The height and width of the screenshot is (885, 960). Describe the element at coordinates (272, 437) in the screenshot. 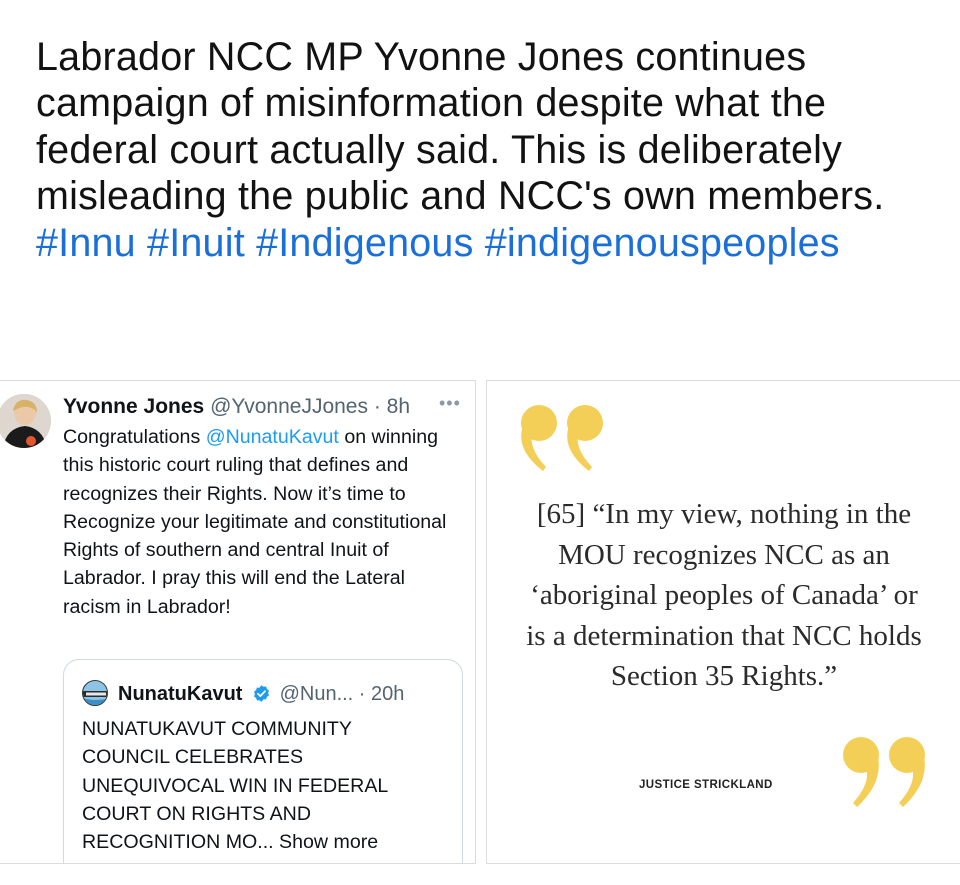

I see `mention-link: @NunatuKavut` at that location.